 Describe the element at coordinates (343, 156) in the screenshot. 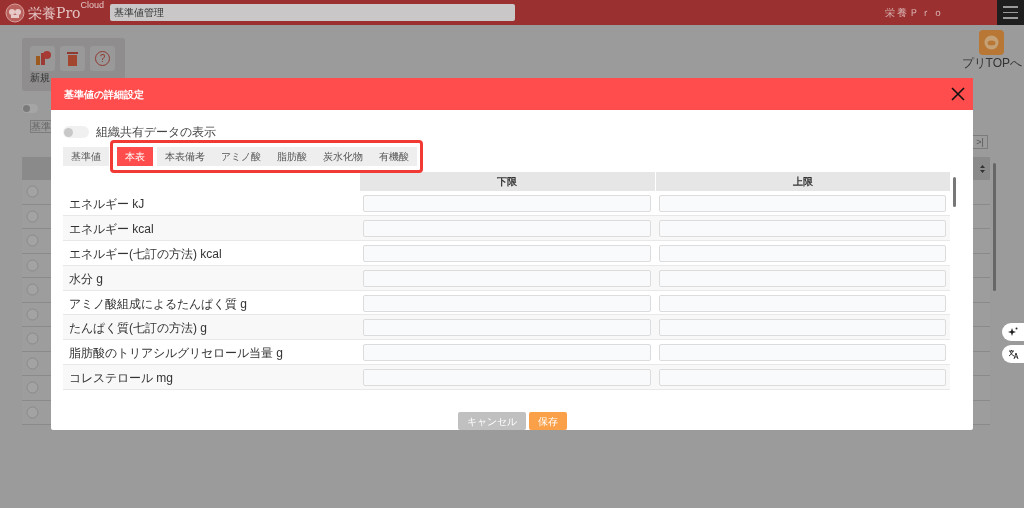

I see `tab: 炭水化物` at that location.